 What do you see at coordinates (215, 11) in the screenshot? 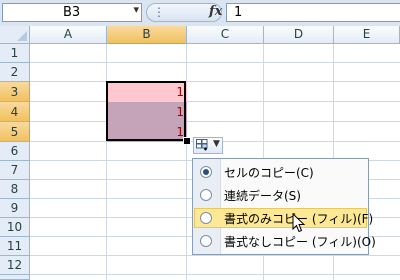
I see `insert-function-icon: fx` at bounding box center [215, 11].